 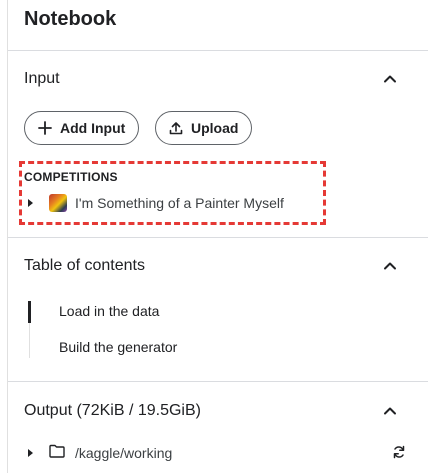 I want to click on output-folder-item: /kaggle/working, so click(x=100, y=453).